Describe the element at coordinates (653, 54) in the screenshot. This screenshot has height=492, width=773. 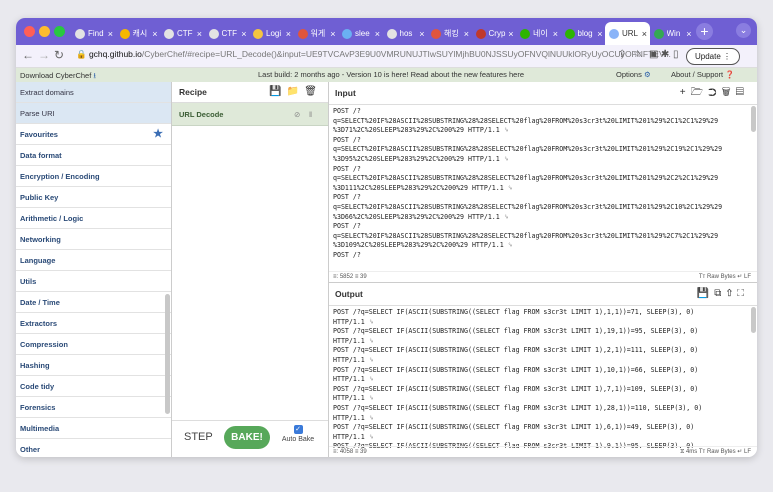
I see `extension-icon: ▣` at that location.